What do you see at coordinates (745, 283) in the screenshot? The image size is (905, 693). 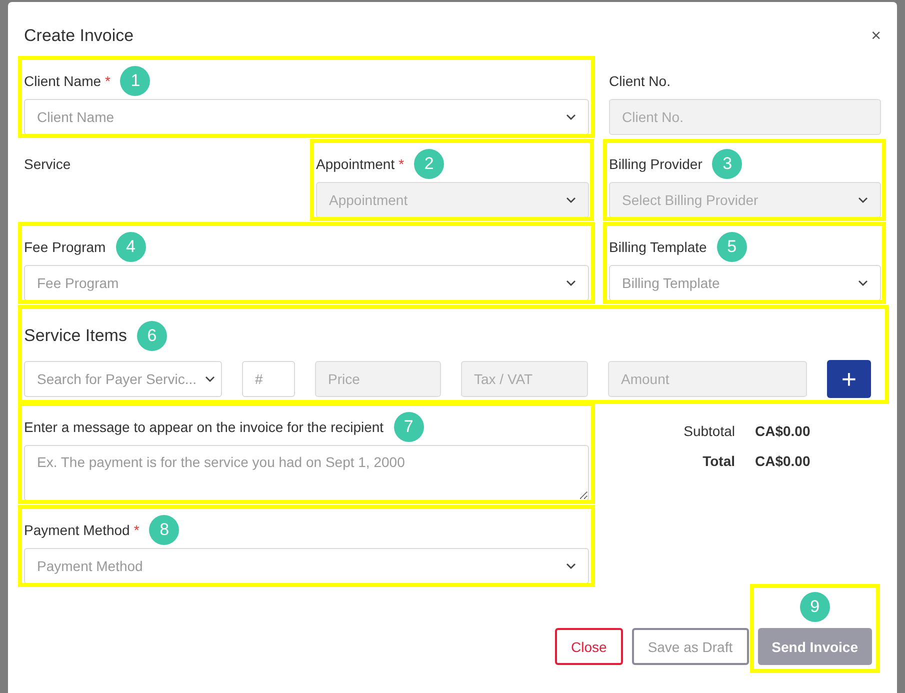 I see `select-field: Billing Template` at bounding box center [745, 283].